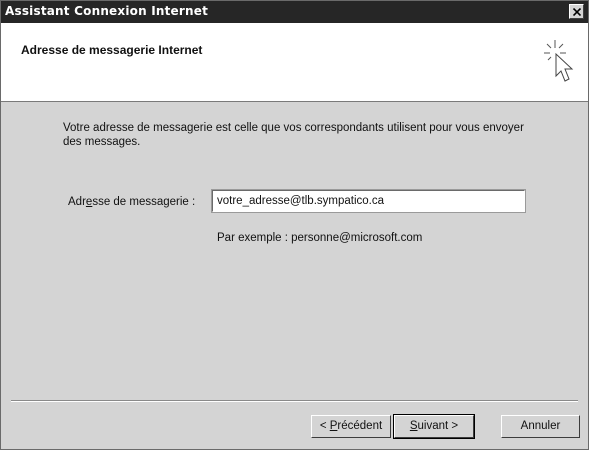 This screenshot has width=589, height=450. What do you see at coordinates (112, 50) in the screenshot?
I see `page-title: Adresse de messagerie Internet` at bounding box center [112, 50].